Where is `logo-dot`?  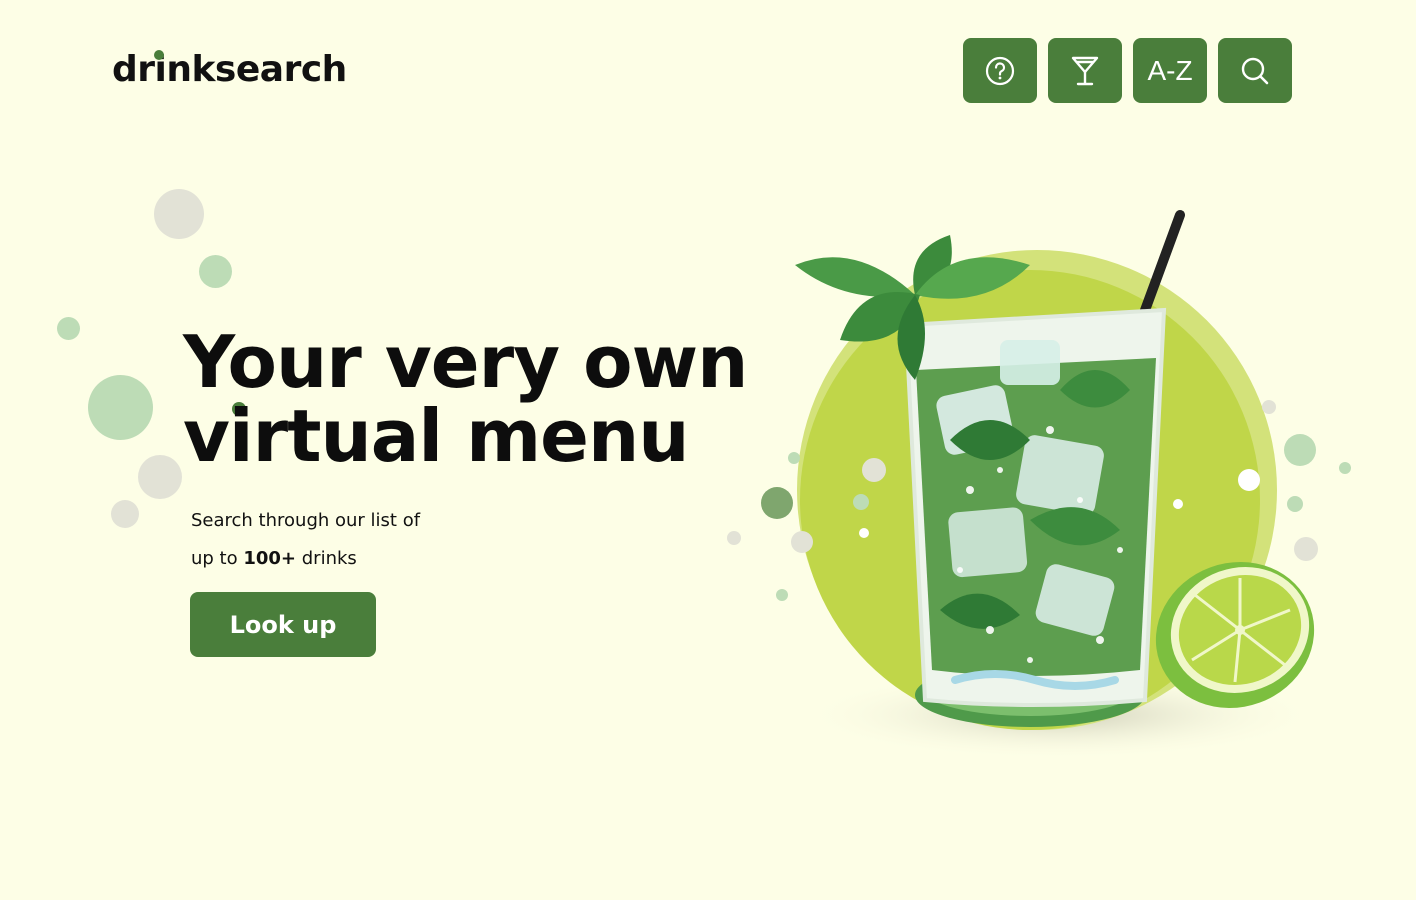 logo-dot is located at coordinates (159, 55).